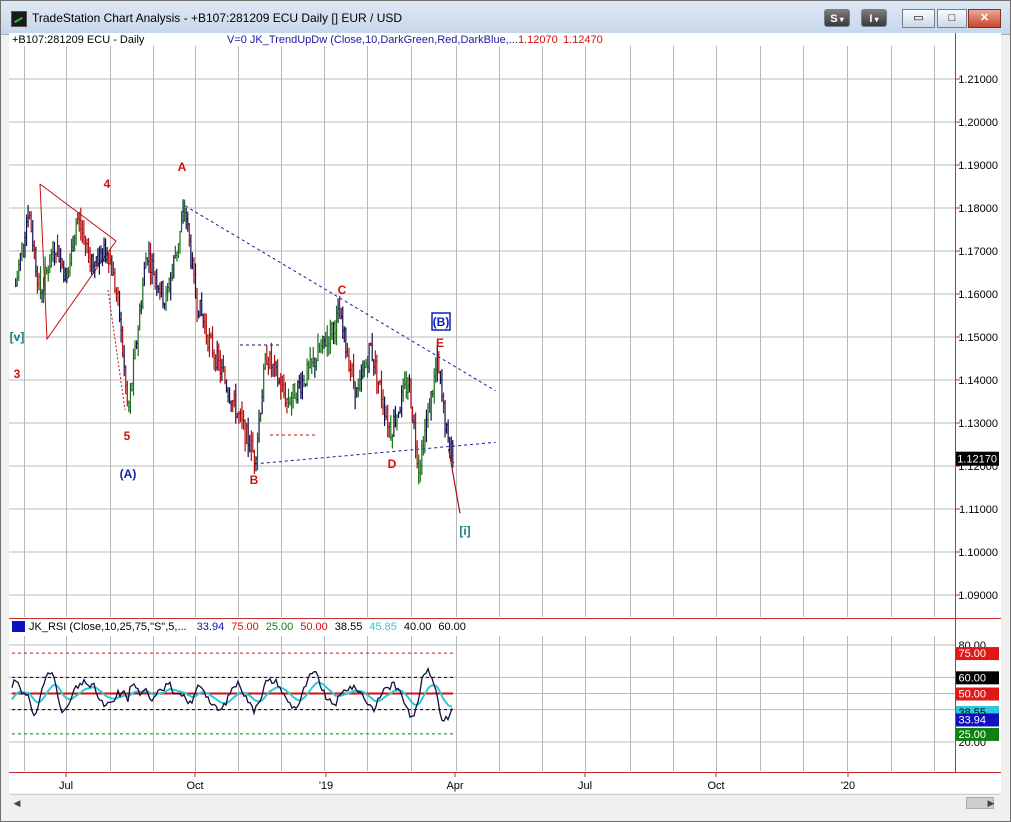  What do you see at coordinates (78, 40) in the screenshot?
I see `symbol-label: +B107:281209 ECU - Daily` at bounding box center [78, 40].